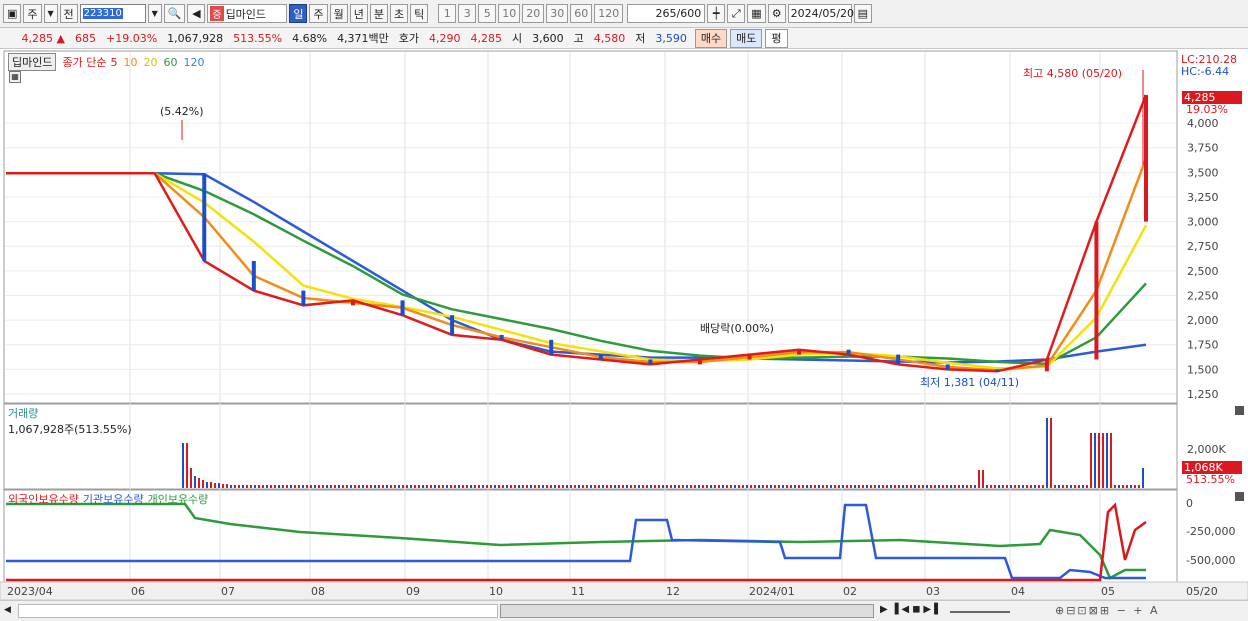 This screenshot has height=621, width=1248. Describe the element at coordinates (980, 612) in the screenshot. I see `zoom-slider` at that location.